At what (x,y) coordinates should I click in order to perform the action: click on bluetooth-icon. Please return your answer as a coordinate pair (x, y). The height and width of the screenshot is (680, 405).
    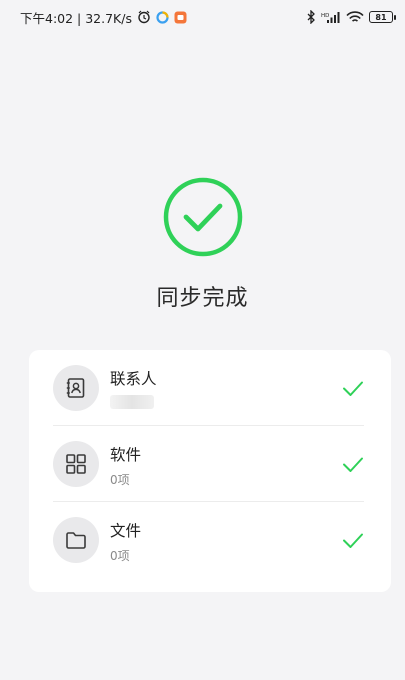
    Looking at the image, I should click on (311, 17).